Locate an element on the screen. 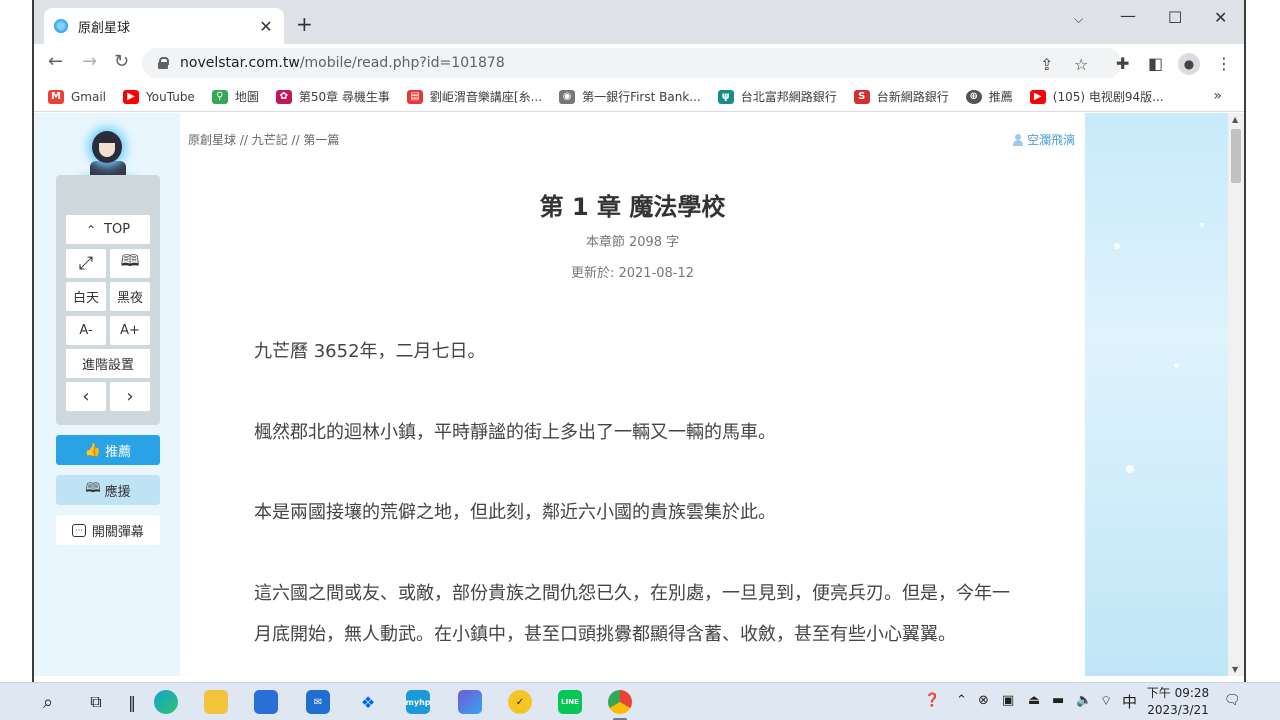 This screenshot has height=720, width=1280. bookmark-label: 地圖 is located at coordinates (246, 97).